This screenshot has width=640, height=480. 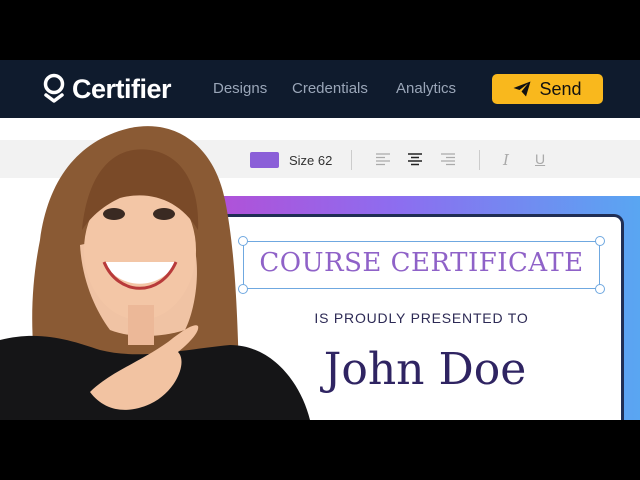 I want to click on align-right-icon, so click(x=448, y=159).